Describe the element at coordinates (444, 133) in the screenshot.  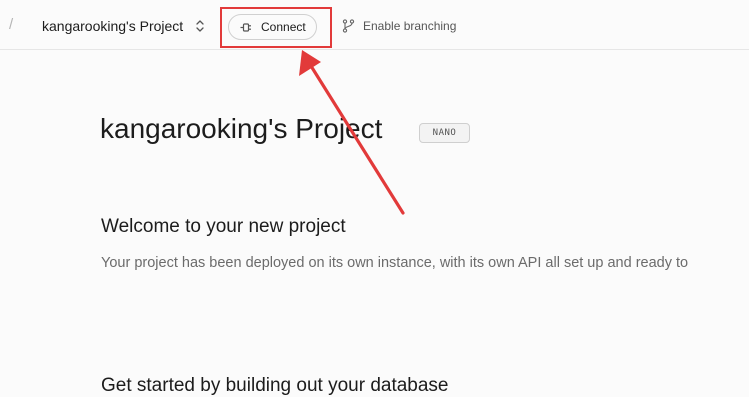
I see `tier-badge: NANO` at that location.